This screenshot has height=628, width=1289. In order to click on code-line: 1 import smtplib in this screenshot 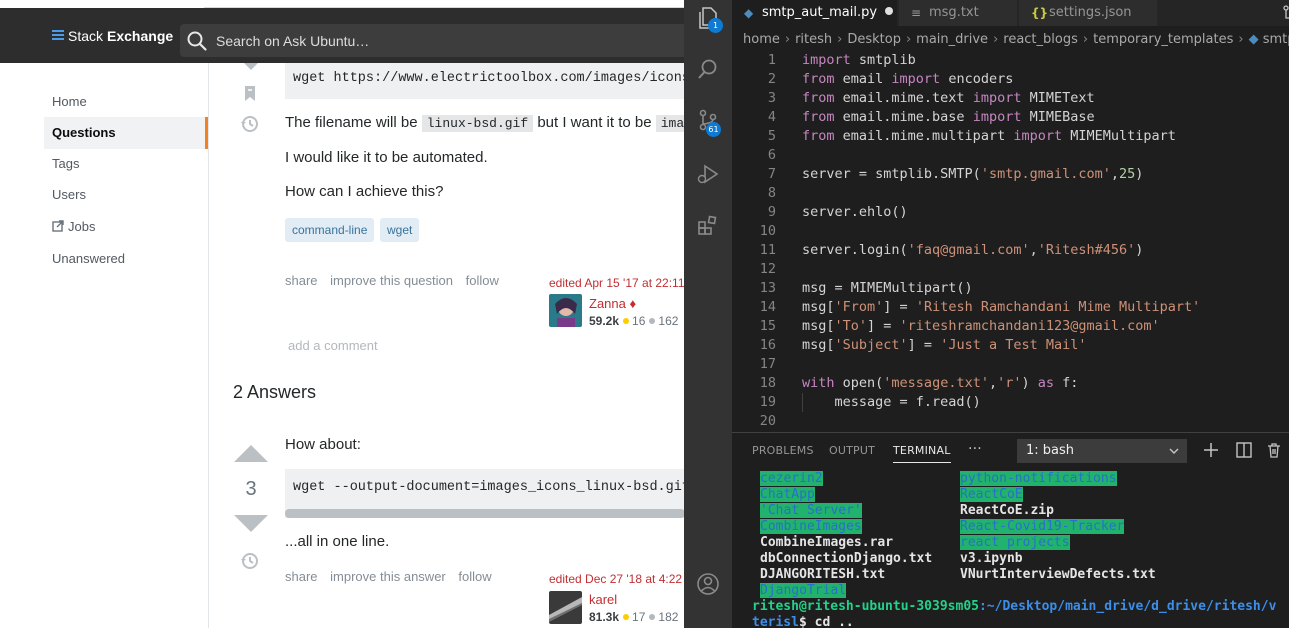, I will do `click(1010, 60)`.